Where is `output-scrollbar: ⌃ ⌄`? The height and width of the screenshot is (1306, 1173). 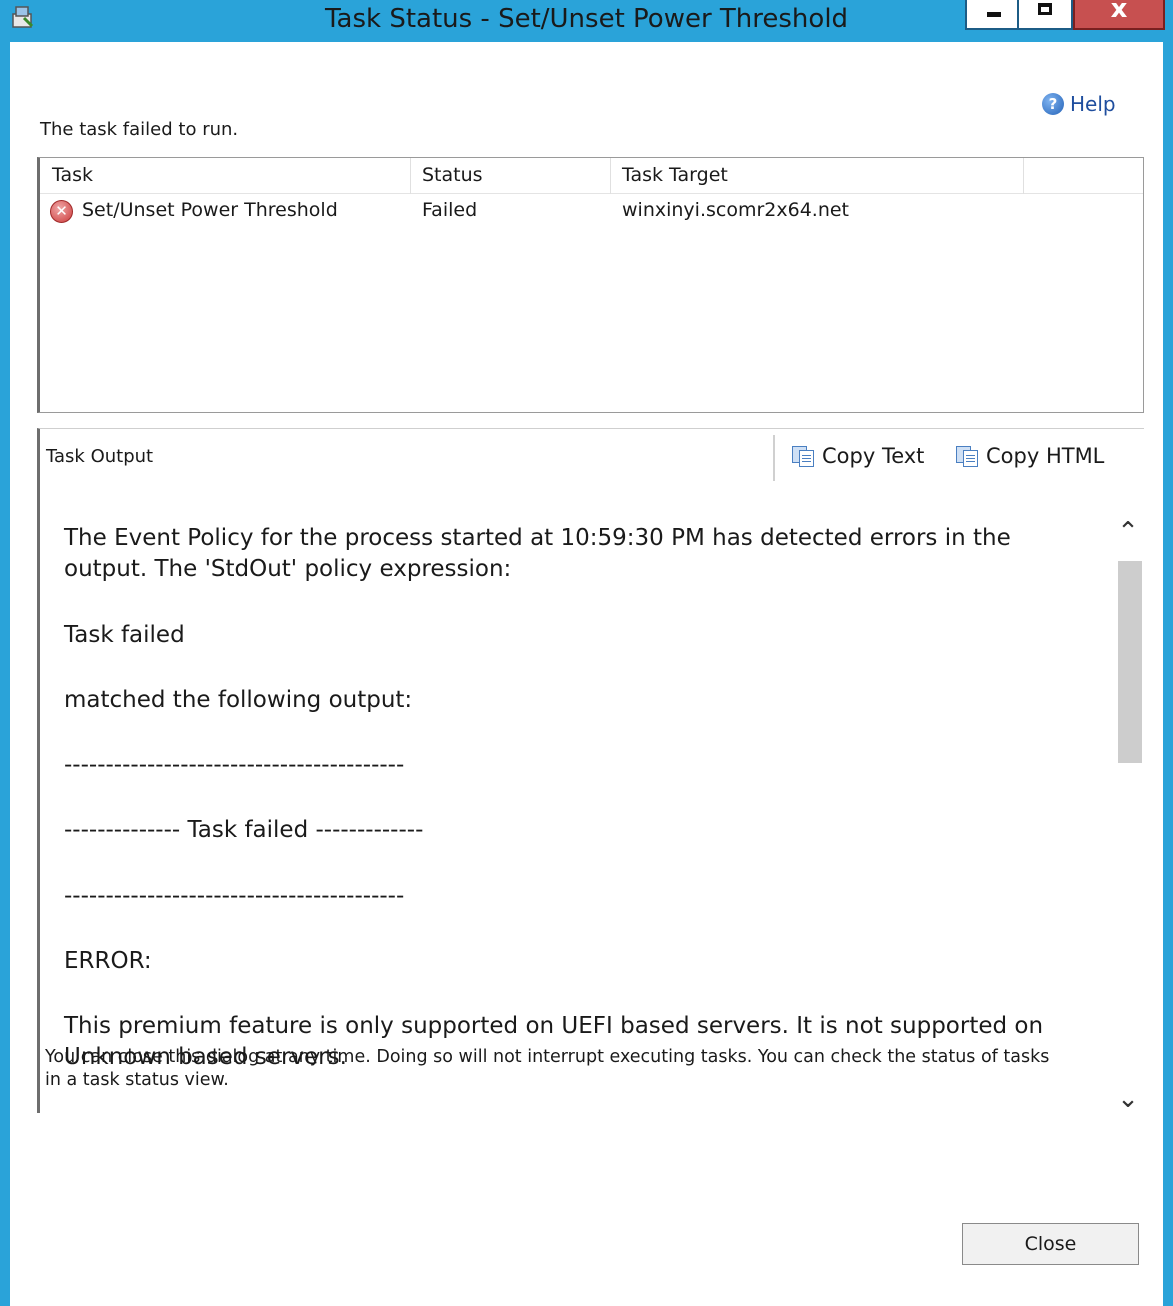
output-scrollbar: ⌃ ⌄ is located at coordinates (1128, 800).